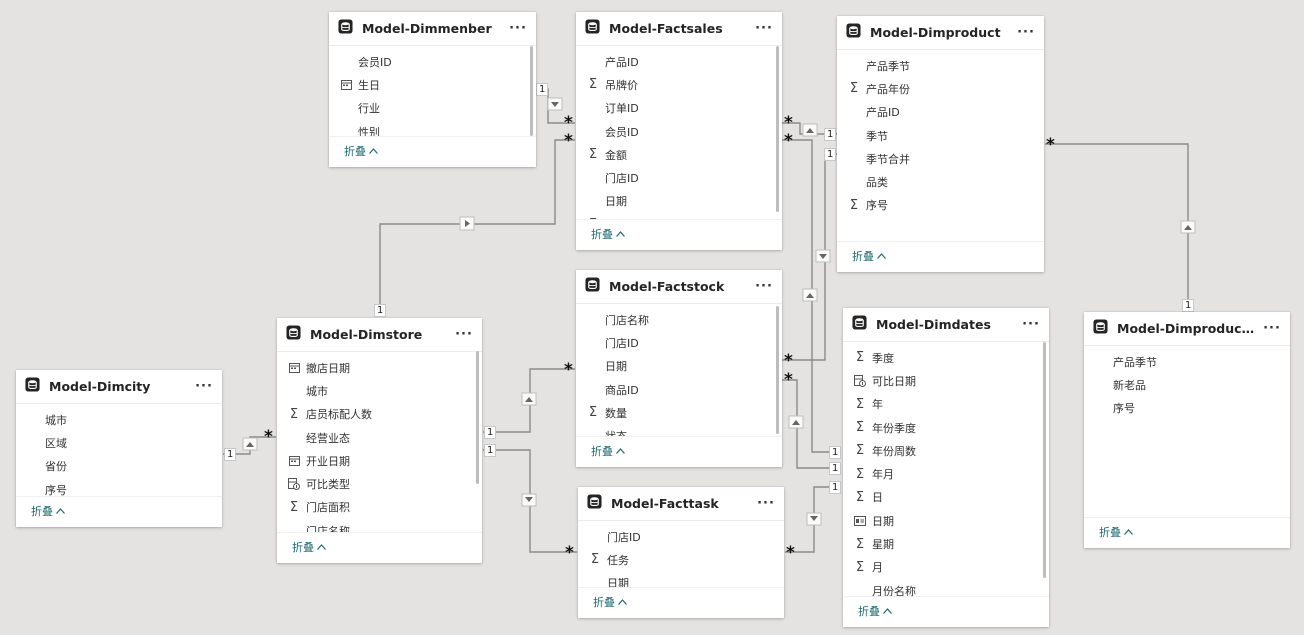 The height and width of the screenshot is (635, 1304). Describe the element at coordinates (379, 460) in the screenshot. I see `field-row: 开业日期` at that location.